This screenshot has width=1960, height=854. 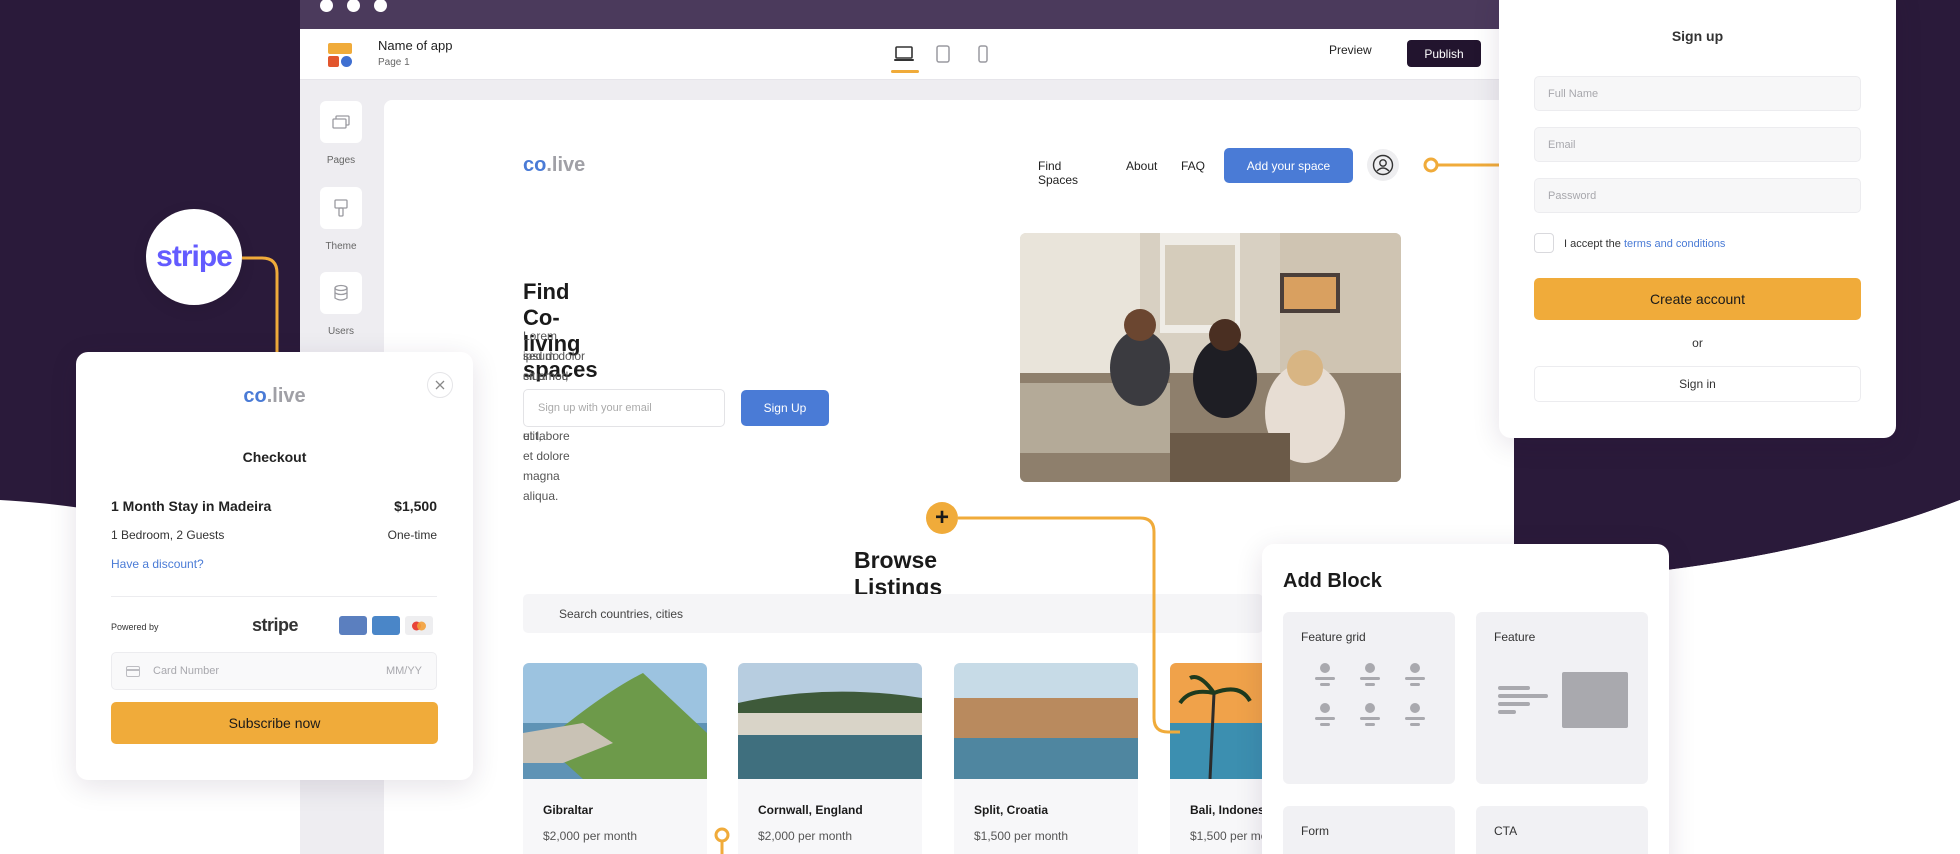 I want to click on page-name: Page 1, so click(x=394, y=62).